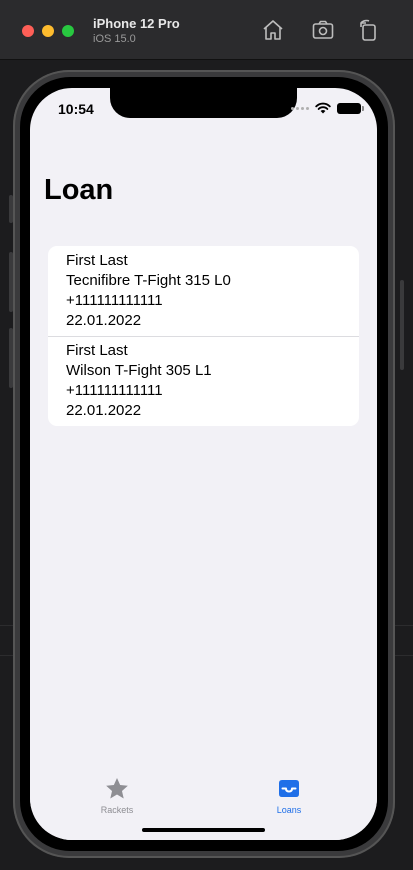  Describe the element at coordinates (139, 370) in the screenshot. I see `racket-name: Wilson T-Fight 305 L1` at that location.